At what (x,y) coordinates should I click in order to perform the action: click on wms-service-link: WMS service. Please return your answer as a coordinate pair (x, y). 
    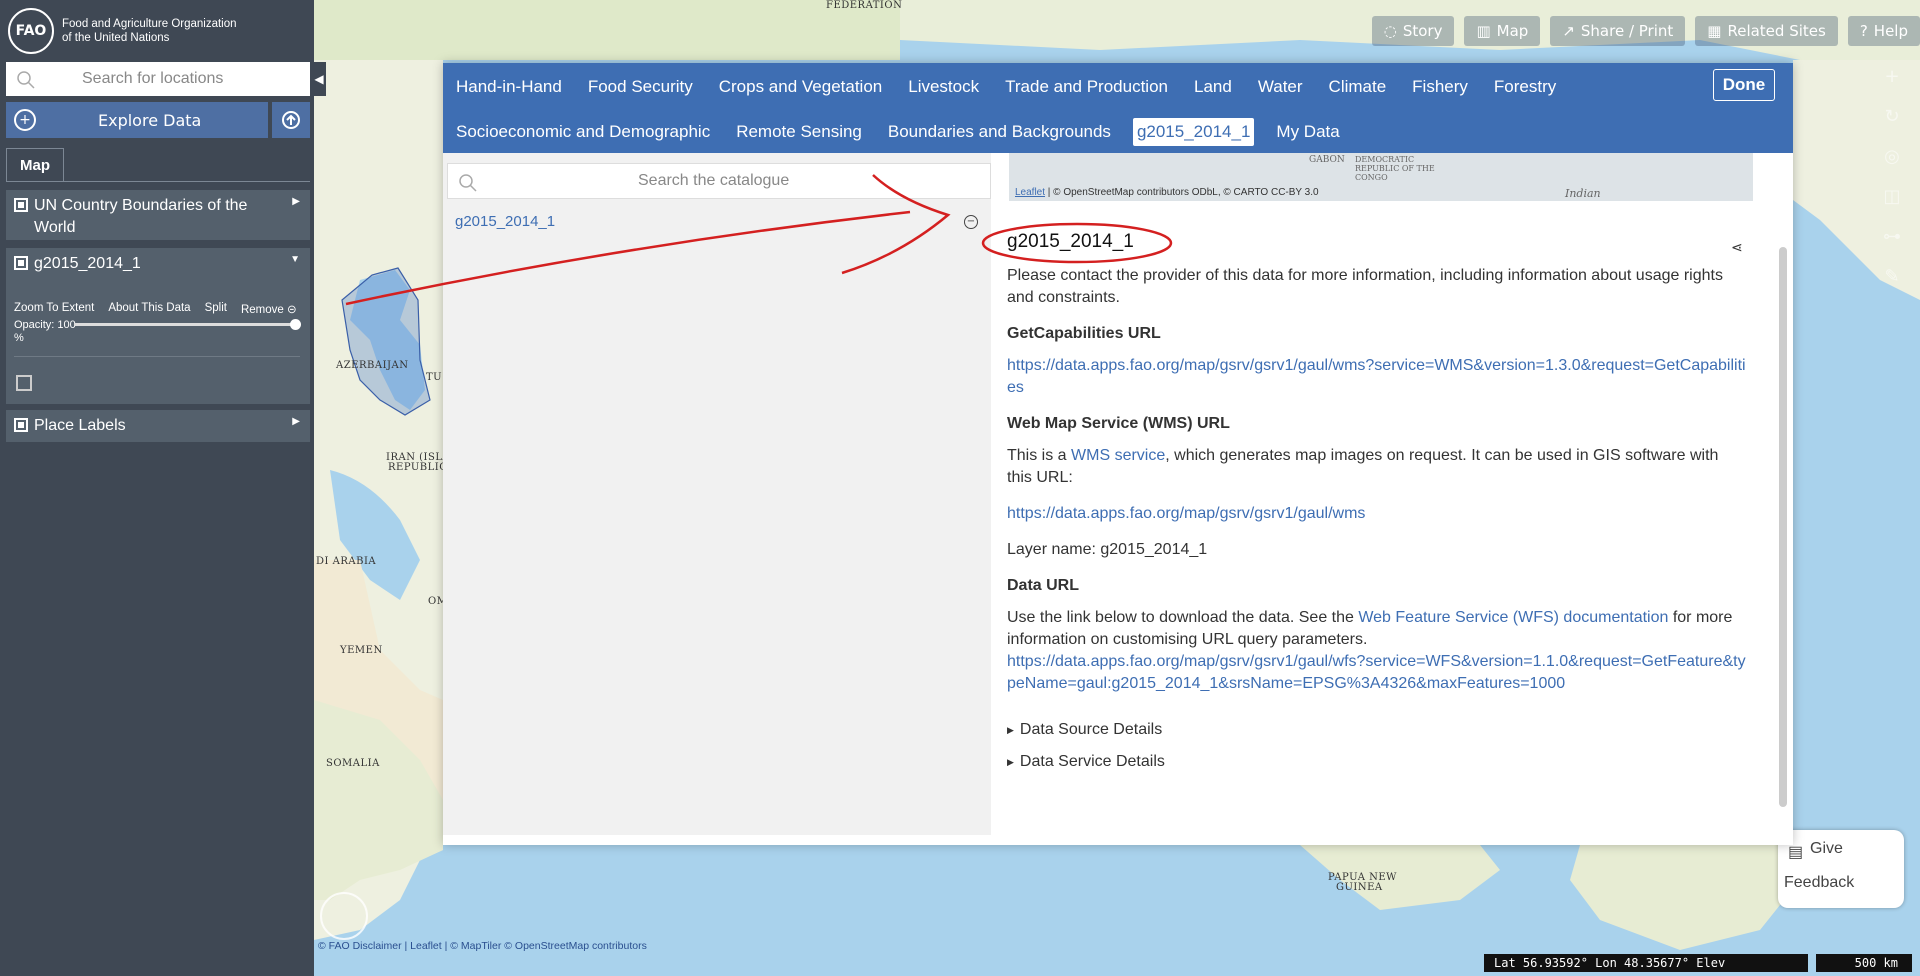
    Looking at the image, I should click on (1118, 455).